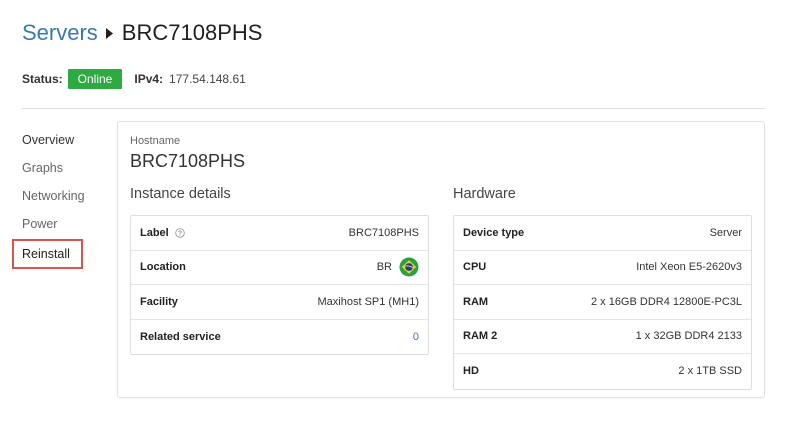 This screenshot has height=436, width=800. Describe the element at coordinates (602, 233) in the screenshot. I see `table-row: Device type Server` at that location.